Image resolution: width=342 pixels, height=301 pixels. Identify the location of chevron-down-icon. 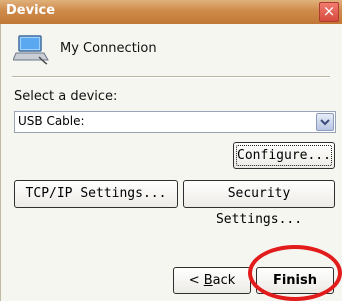
(325, 122).